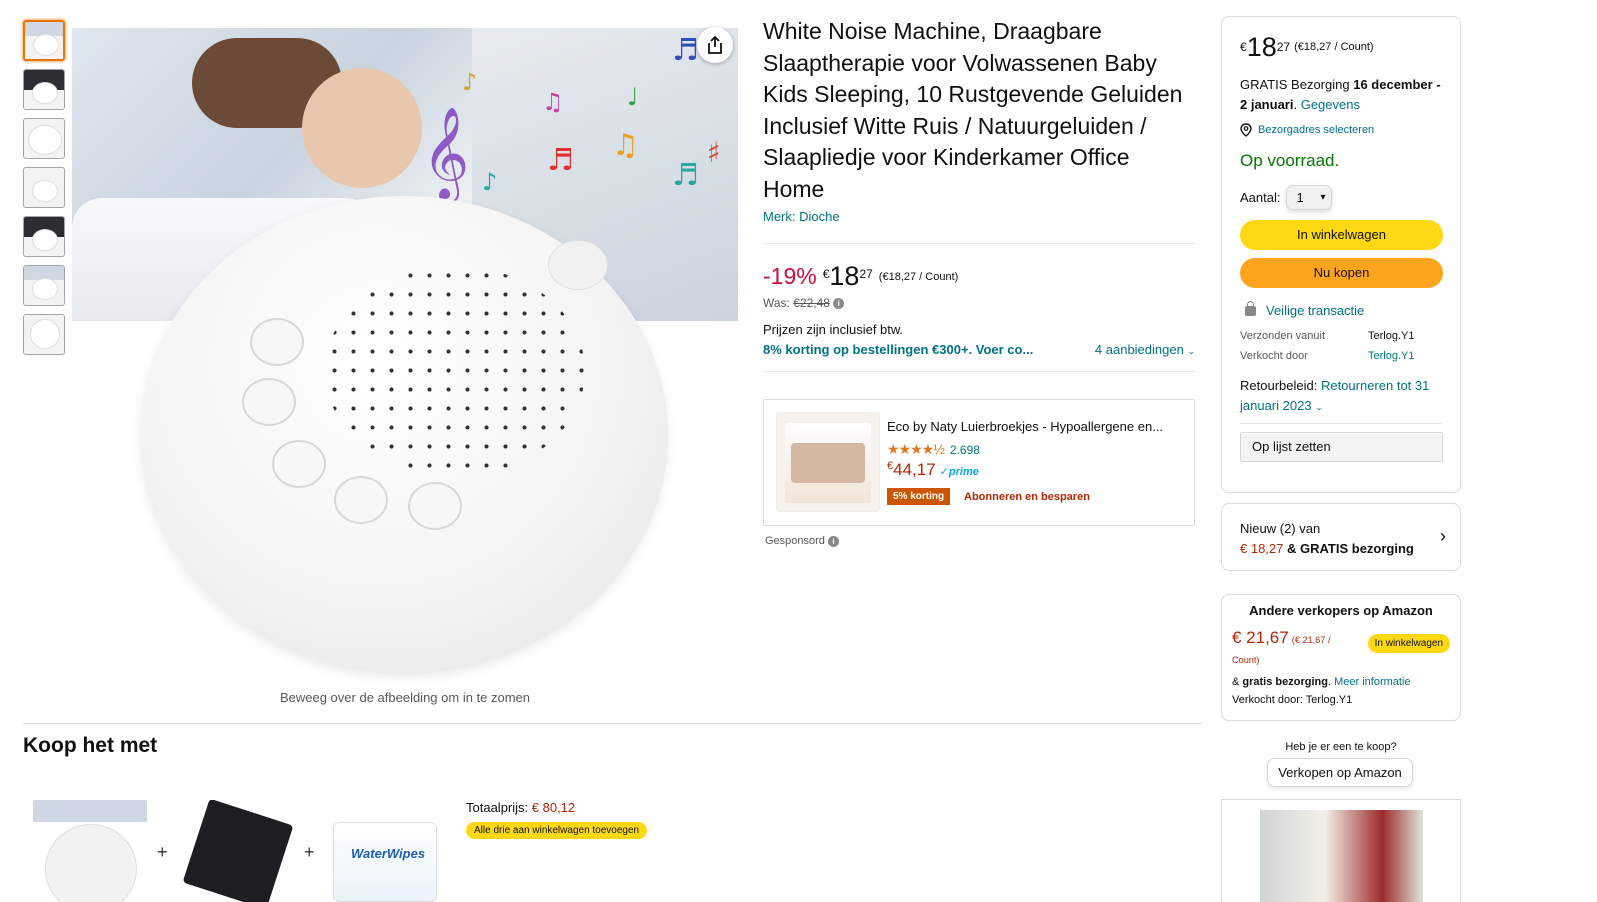 This screenshot has width=1597, height=902. Describe the element at coordinates (521, 807) in the screenshot. I see `bundle-total: Totaalprijs: € 80,12` at that location.